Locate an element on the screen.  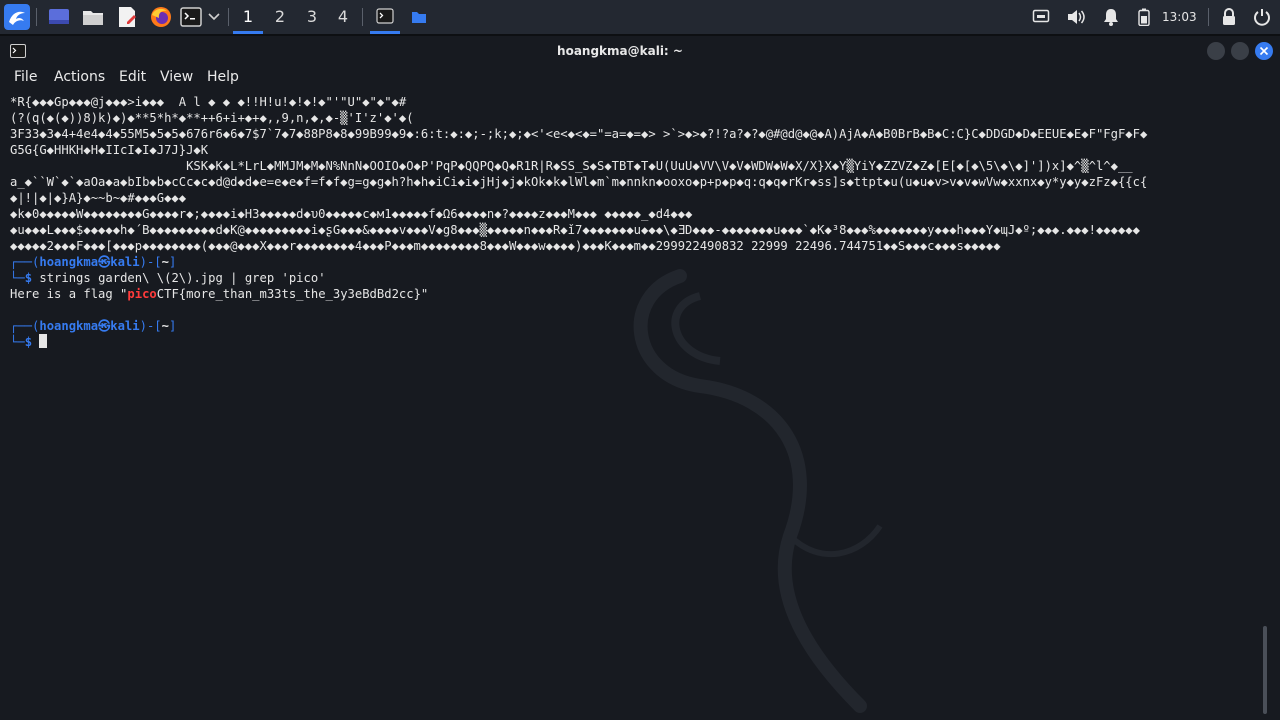
display-tray-button is located at coordinates (1041, 17).